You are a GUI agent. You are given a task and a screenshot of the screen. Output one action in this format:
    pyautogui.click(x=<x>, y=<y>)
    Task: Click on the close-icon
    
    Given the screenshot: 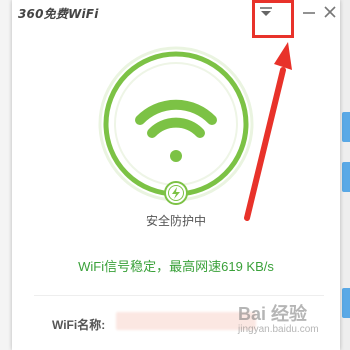 What is the action you would take?
    pyautogui.click(x=330, y=12)
    